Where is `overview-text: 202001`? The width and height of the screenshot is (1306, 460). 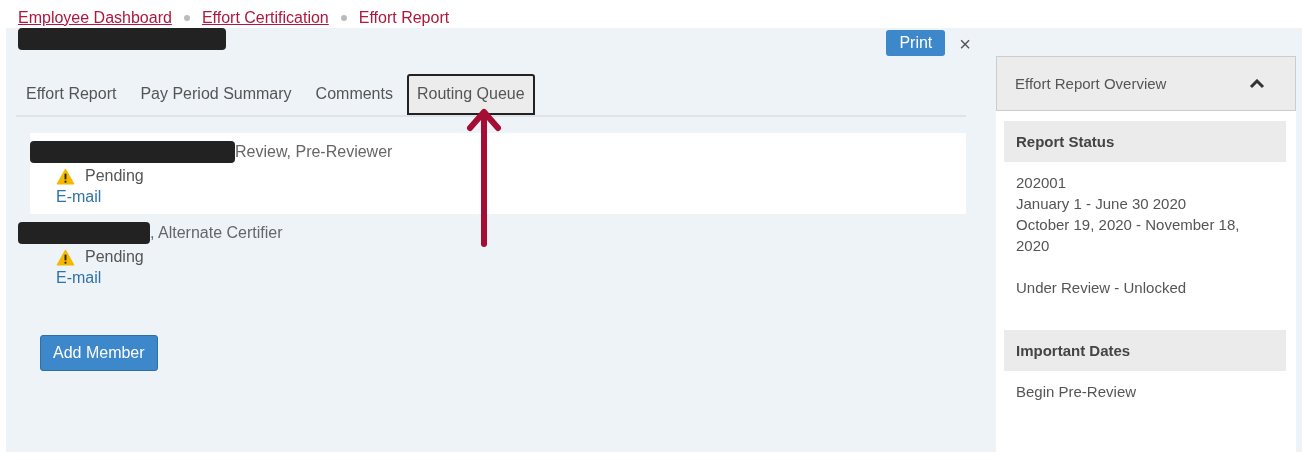
overview-text: 202001 is located at coordinates (1042, 183).